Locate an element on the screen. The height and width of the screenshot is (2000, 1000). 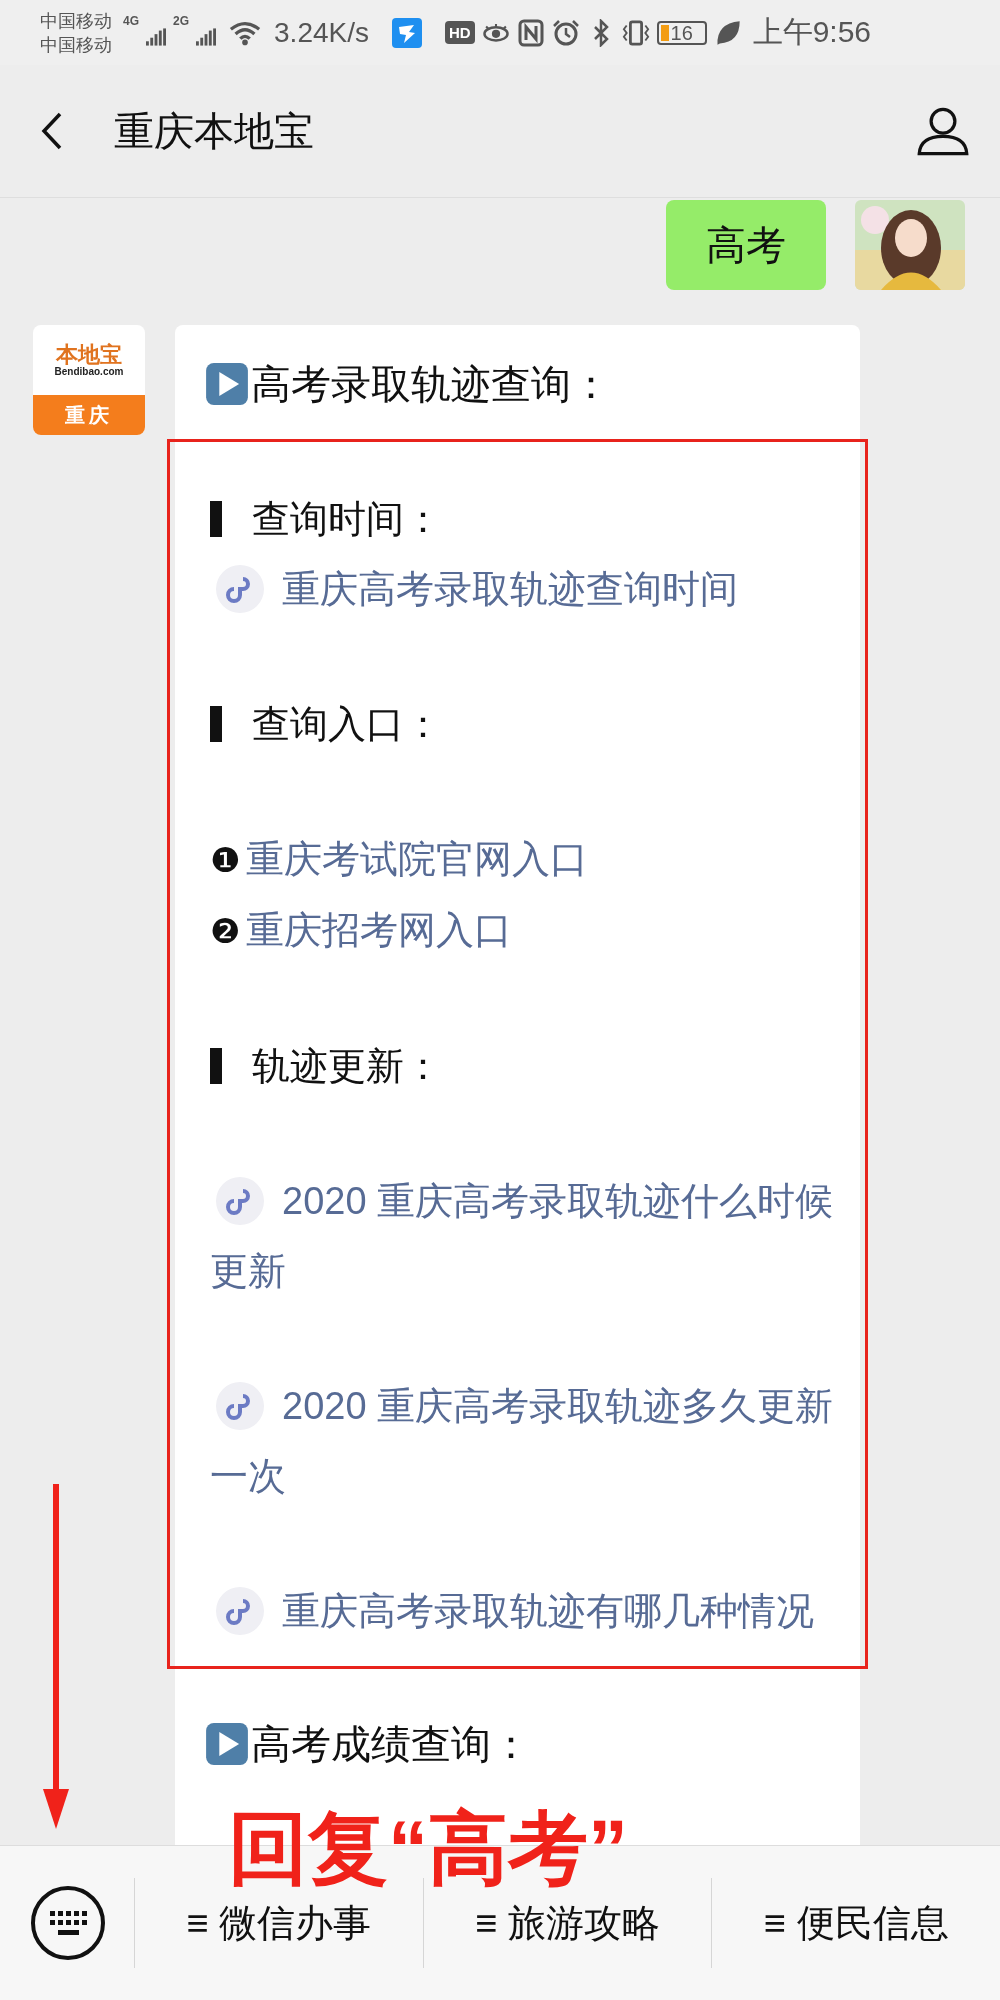
nfc-icon is located at coordinates (530, 32).